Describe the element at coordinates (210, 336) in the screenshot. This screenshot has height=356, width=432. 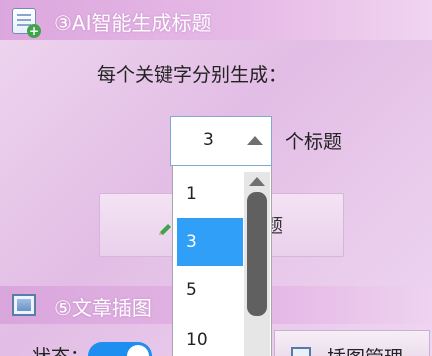
I see `dropdown-option-10: 10` at that location.